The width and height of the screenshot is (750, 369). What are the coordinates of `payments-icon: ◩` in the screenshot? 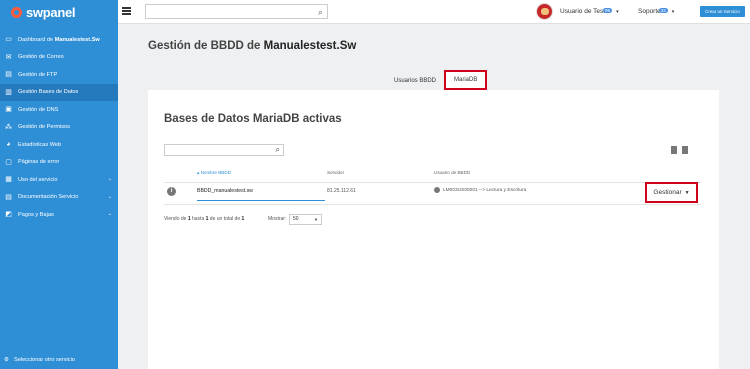 It's located at (8, 215).